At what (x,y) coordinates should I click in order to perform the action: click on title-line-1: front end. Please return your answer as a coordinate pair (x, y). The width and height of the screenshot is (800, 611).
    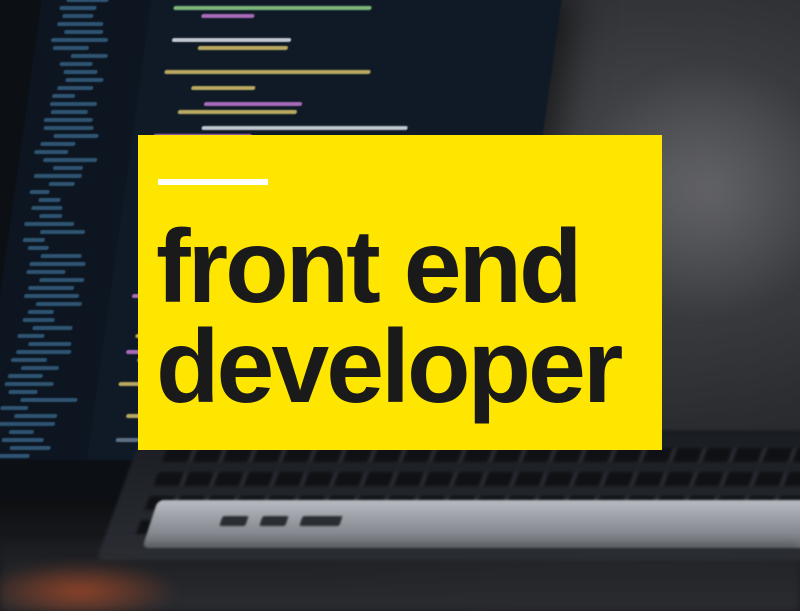
    Looking at the image, I should click on (369, 267).